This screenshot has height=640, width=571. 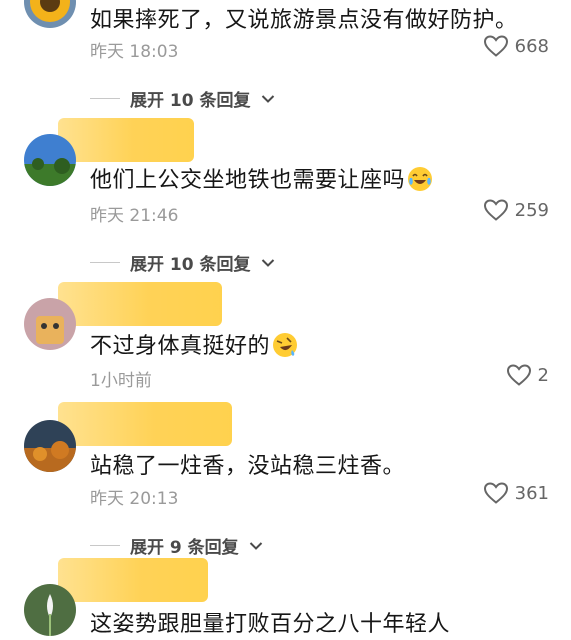 What do you see at coordinates (304, 20) in the screenshot?
I see `comment-text: 如果摔死了，又说旅游景点没有做好防护。` at bounding box center [304, 20].